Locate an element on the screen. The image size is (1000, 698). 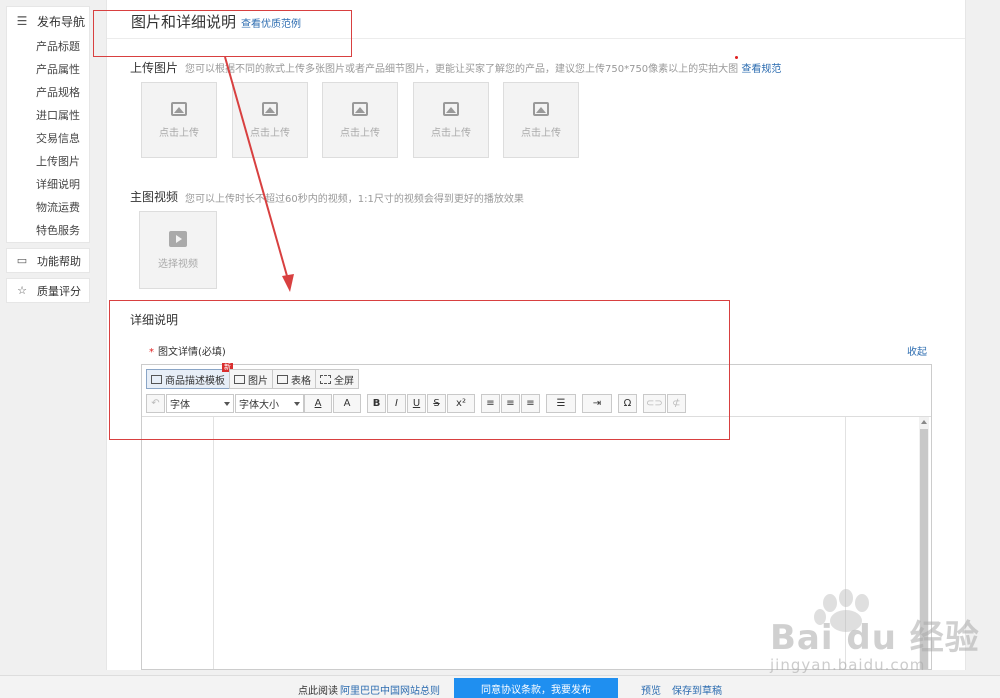
read-prompt: 点此阅读 is located at coordinates (318, 691).